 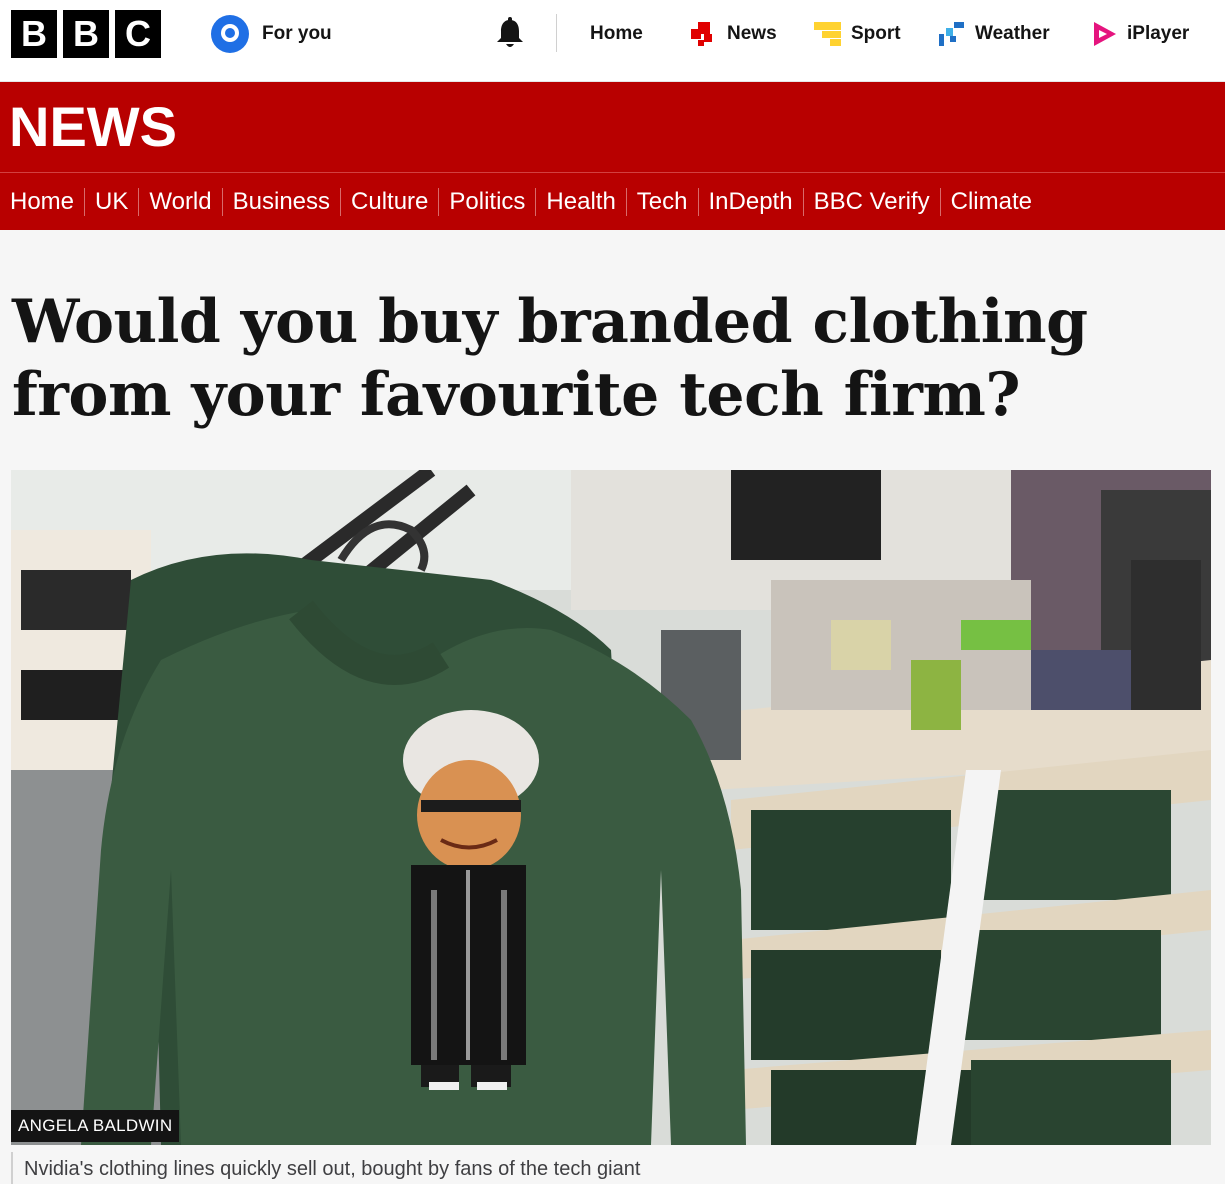 What do you see at coordinates (871, 201) in the screenshot?
I see `section-nav-item: BBC Verify` at bounding box center [871, 201].